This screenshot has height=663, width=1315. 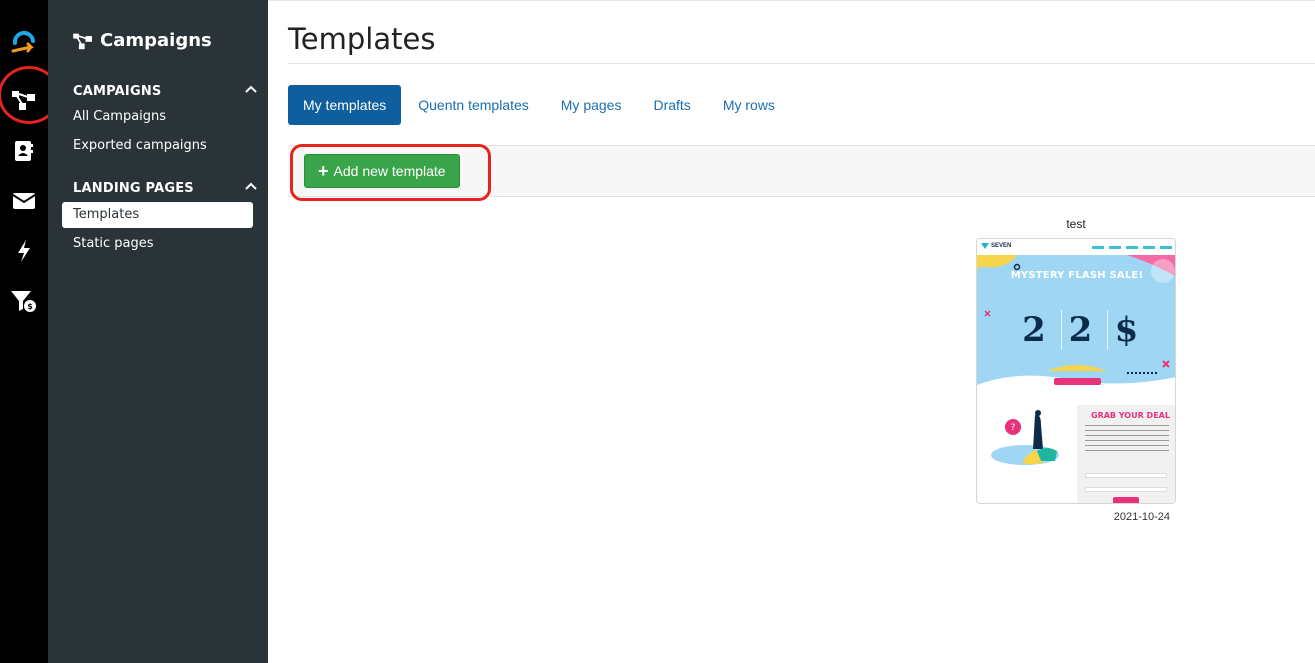 What do you see at coordinates (473, 105) in the screenshot?
I see `tab-quentn-templates: Quentn templates` at bounding box center [473, 105].